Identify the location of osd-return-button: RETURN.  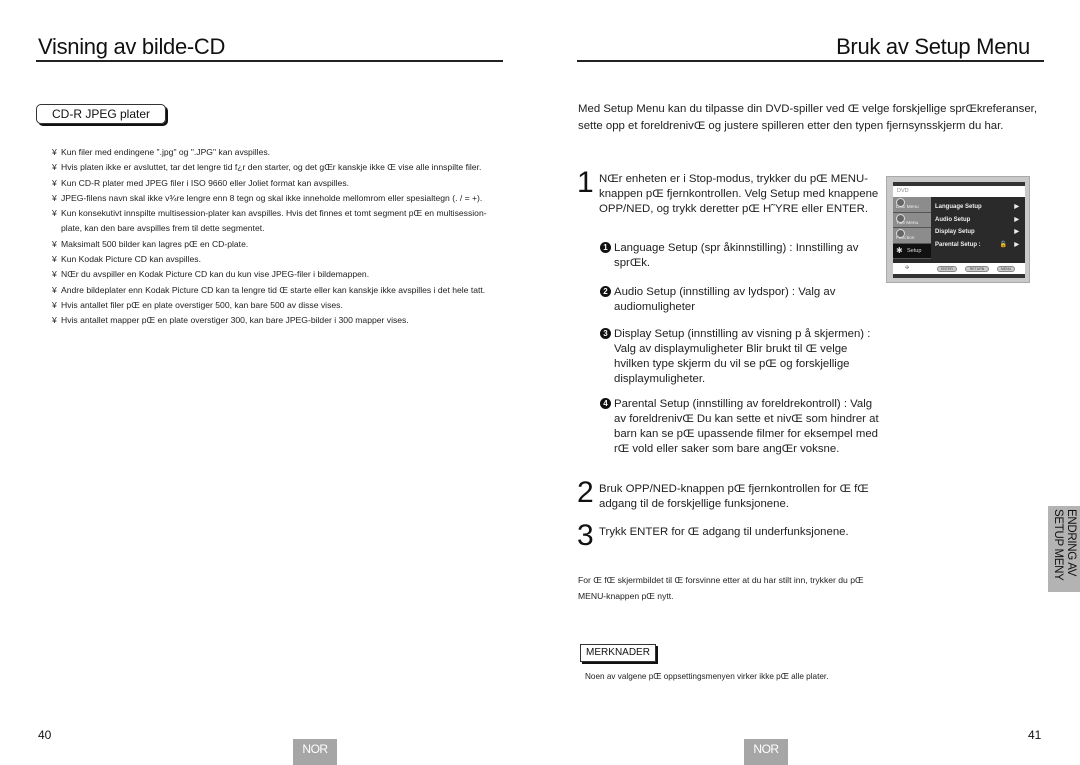
(977, 269).